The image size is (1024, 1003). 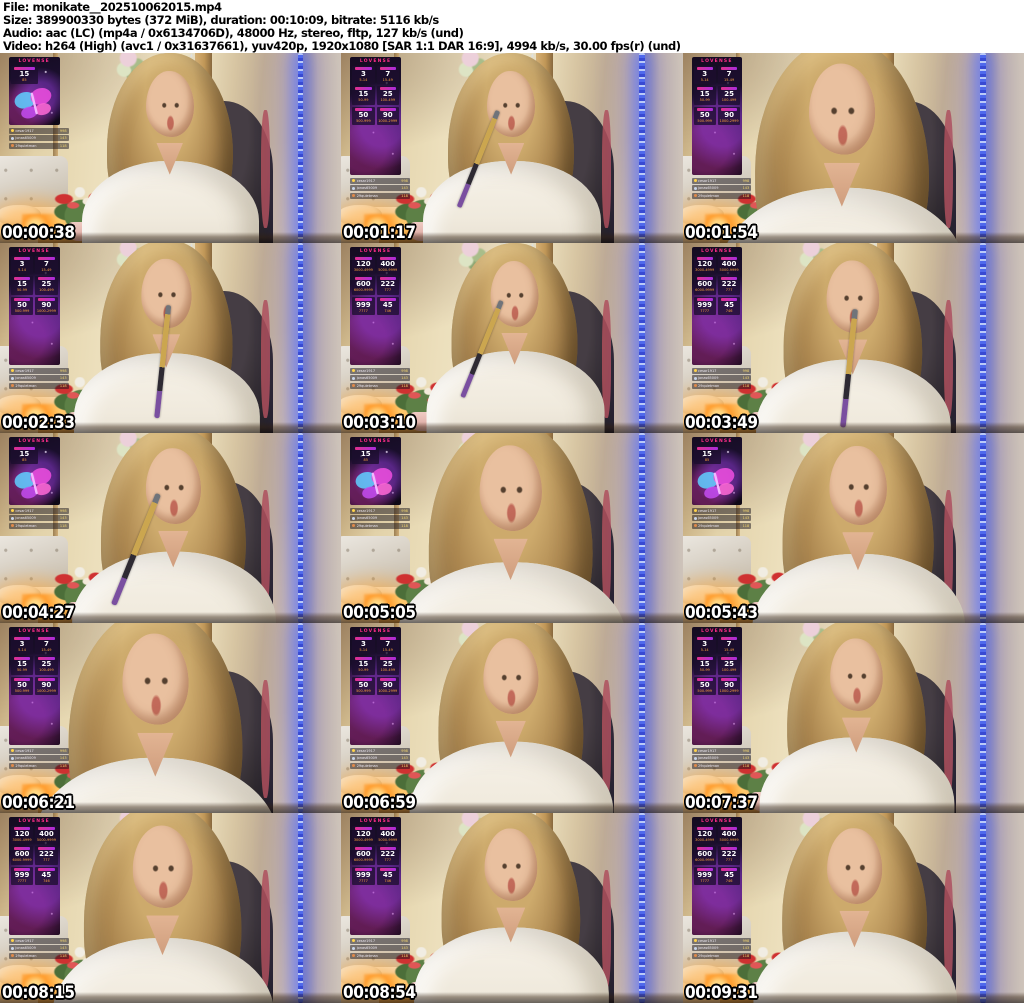 What do you see at coordinates (363, 310) in the screenshot?
I see `tile-token-range: 7777` at bounding box center [363, 310].